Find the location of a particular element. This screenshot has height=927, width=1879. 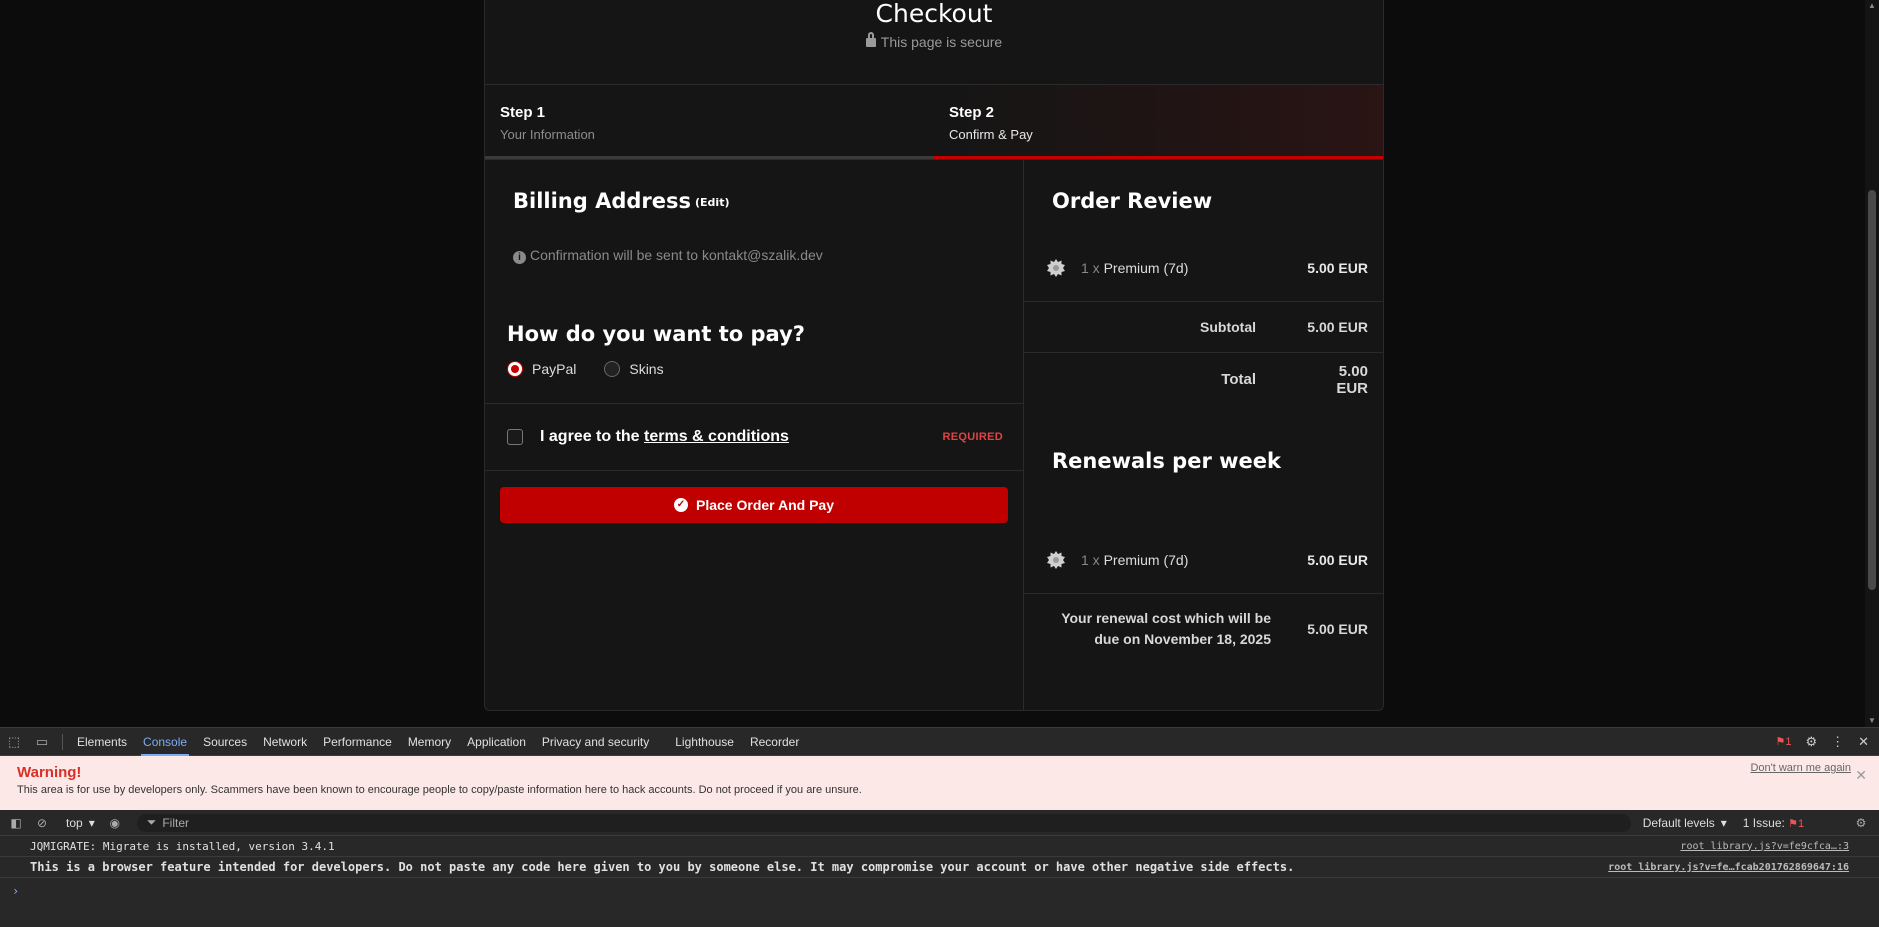

context-label: top is located at coordinates (74, 822).